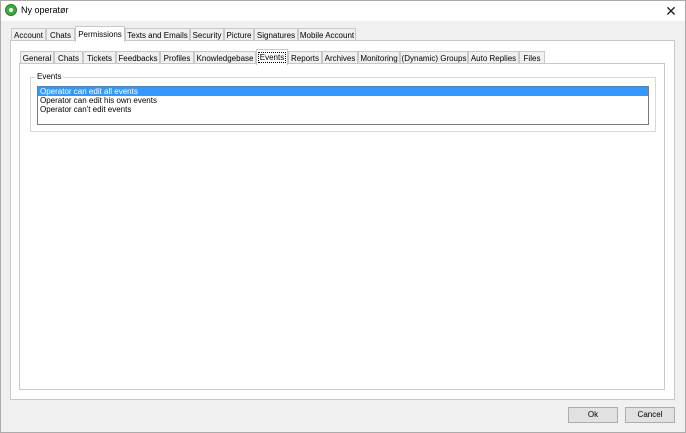 The height and width of the screenshot is (433, 686). Describe the element at coordinates (650, 415) in the screenshot. I see `cancel-button: Cancel` at that location.